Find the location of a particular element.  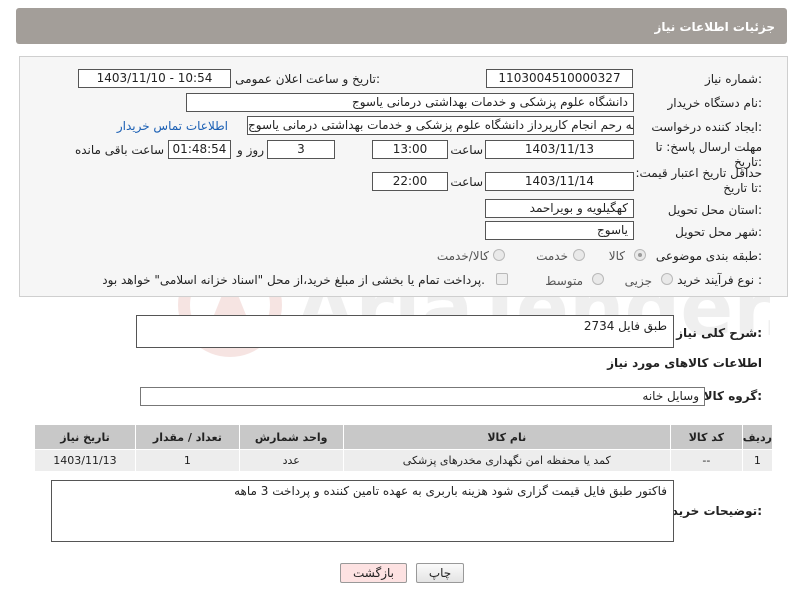

process-minor-label: جزیی is located at coordinates (638, 281).